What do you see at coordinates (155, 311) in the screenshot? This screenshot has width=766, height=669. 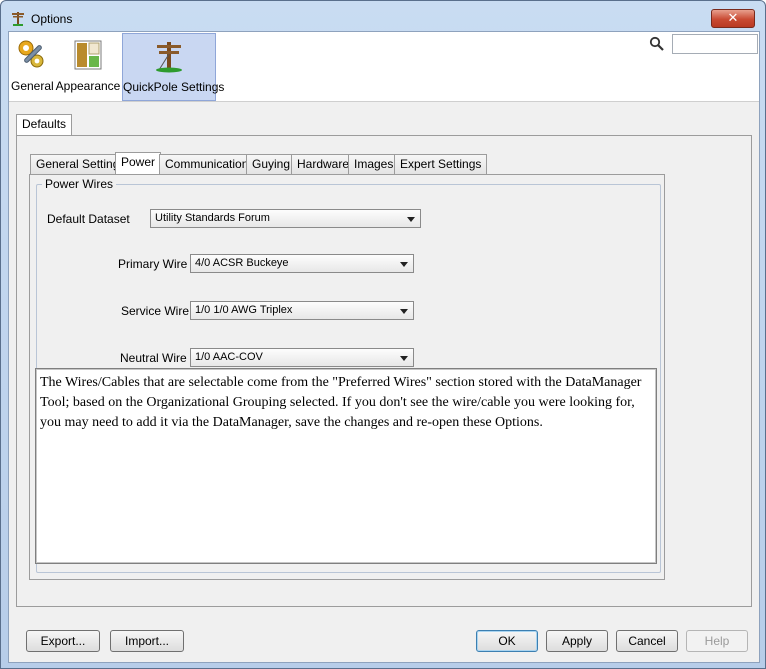 I see `service-wire-label: Service Wire` at bounding box center [155, 311].